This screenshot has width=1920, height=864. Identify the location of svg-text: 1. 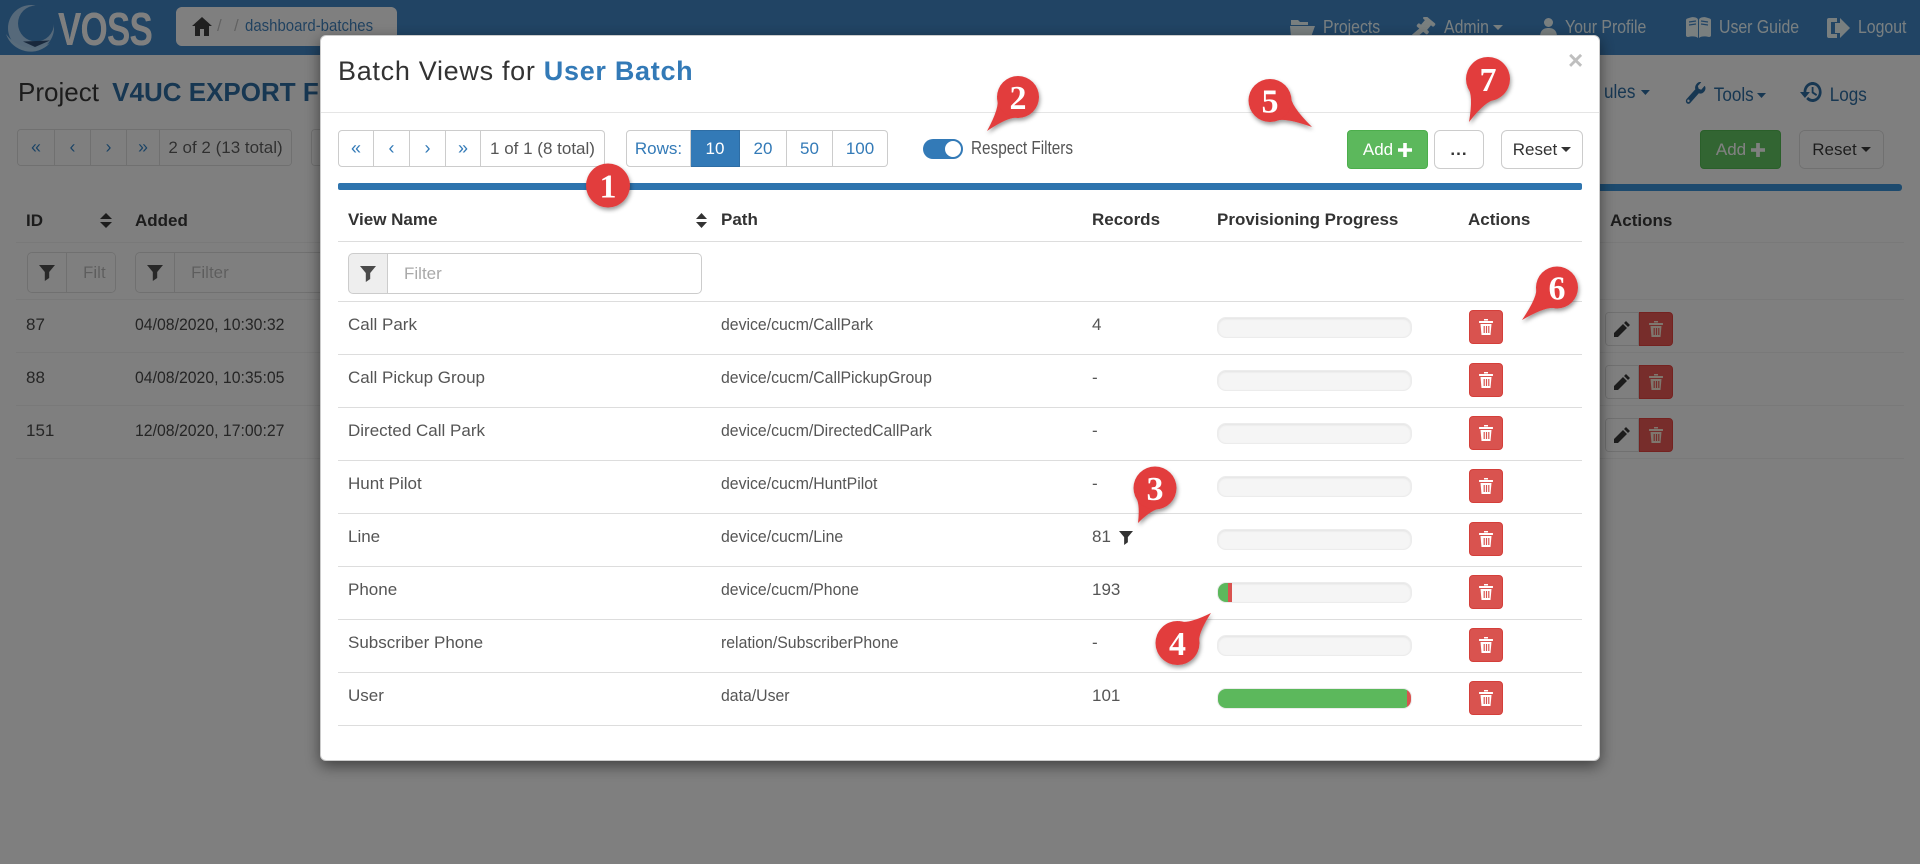
(608, 187).